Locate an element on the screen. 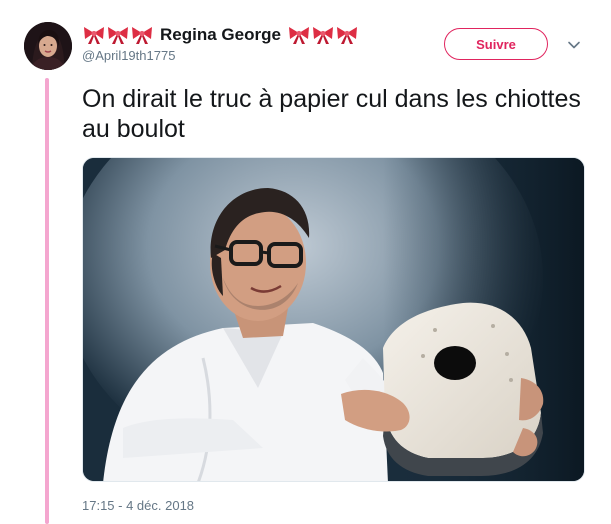  display-name: Regina George is located at coordinates (220, 35).